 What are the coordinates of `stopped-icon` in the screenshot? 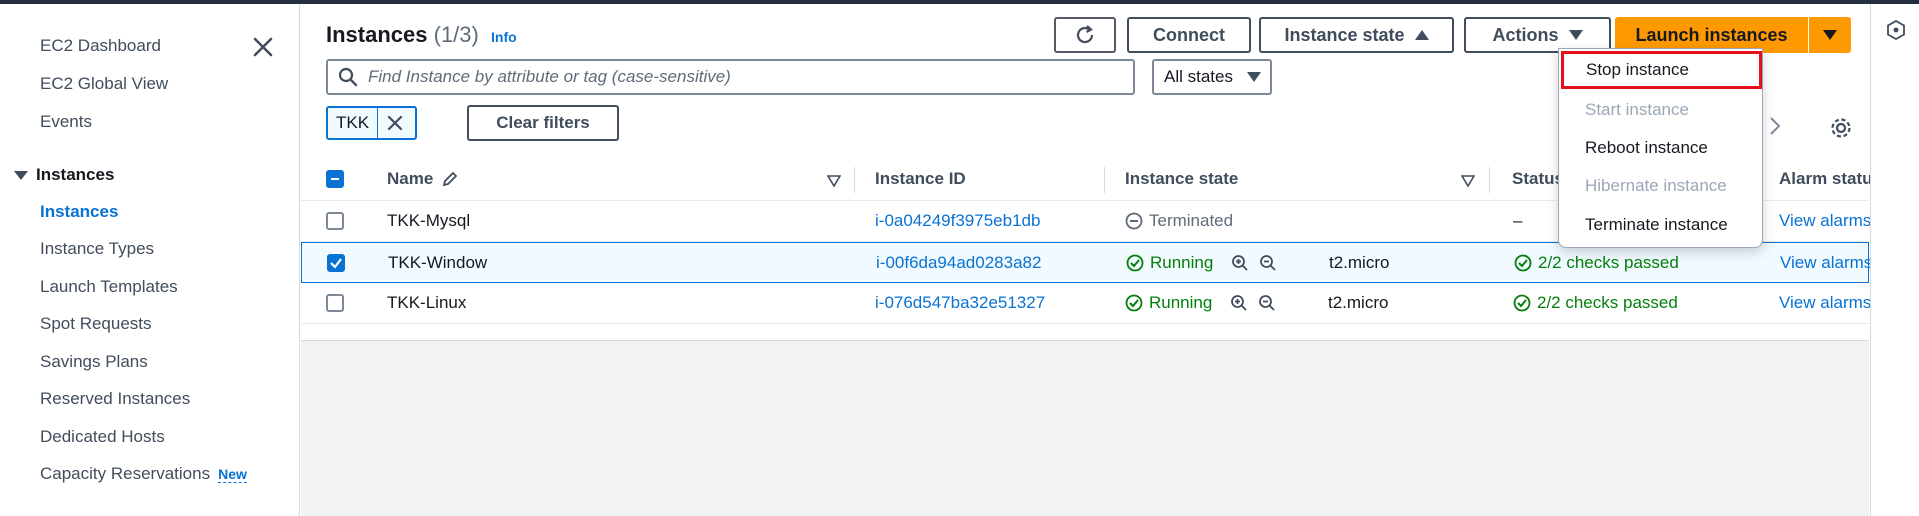 It's located at (1134, 221).